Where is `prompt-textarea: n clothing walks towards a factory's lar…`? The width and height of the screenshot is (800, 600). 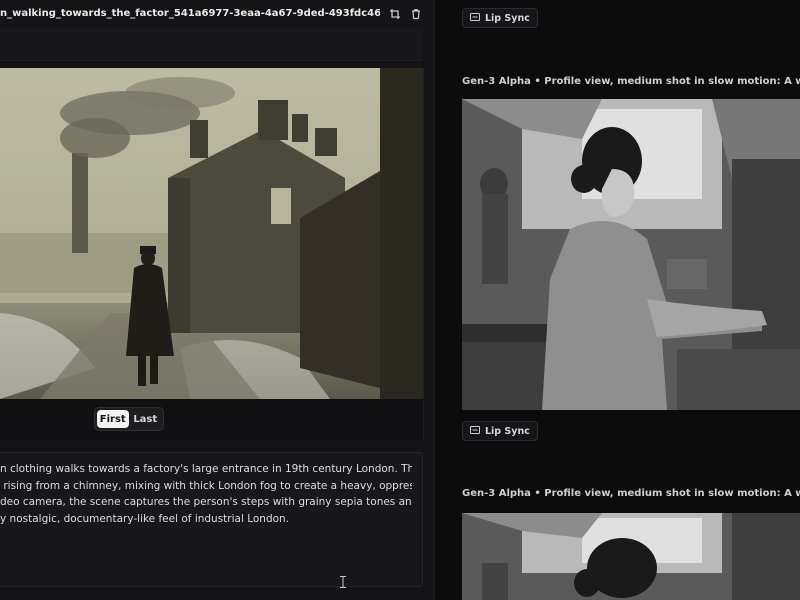
prompt-textarea: n clothing walks towards a factory's lar… is located at coordinates (211, 519).